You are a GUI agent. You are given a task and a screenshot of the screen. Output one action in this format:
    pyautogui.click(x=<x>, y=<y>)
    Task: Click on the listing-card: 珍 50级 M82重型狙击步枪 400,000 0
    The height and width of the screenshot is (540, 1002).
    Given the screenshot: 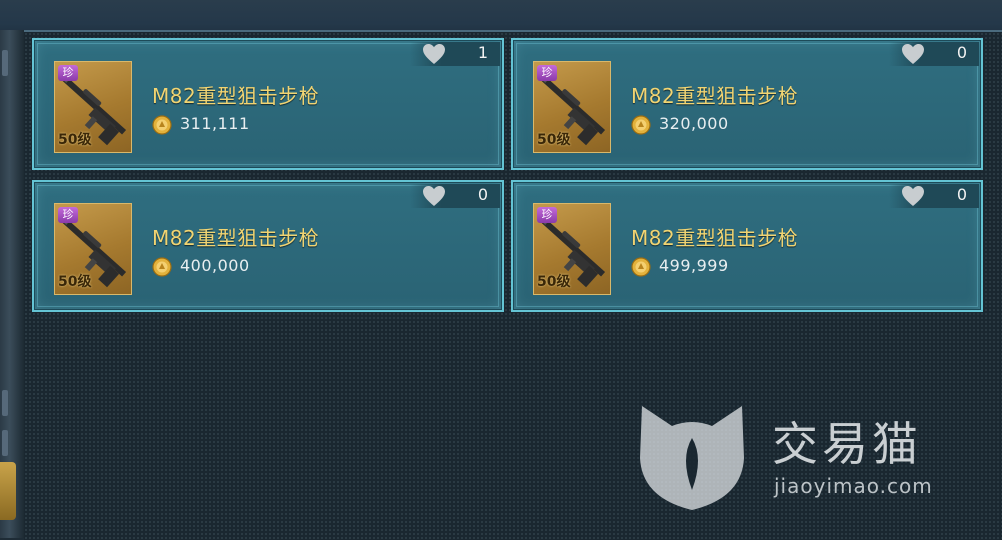 What is the action you would take?
    pyautogui.click(x=268, y=246)
    